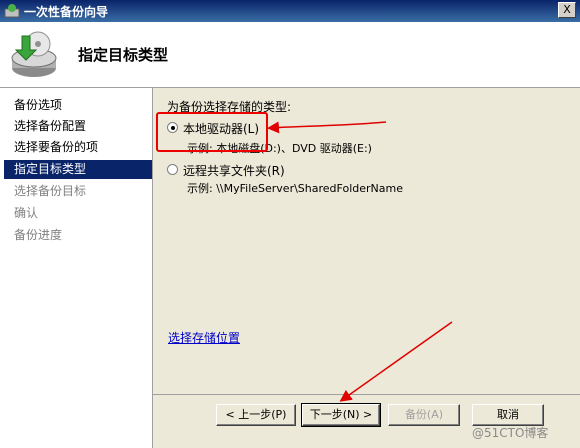 This screenshot has height=448, width=580. Describe the element at coordinates (396, 361) in the screenshot. I see `annotation-arrow-lower` at that location.